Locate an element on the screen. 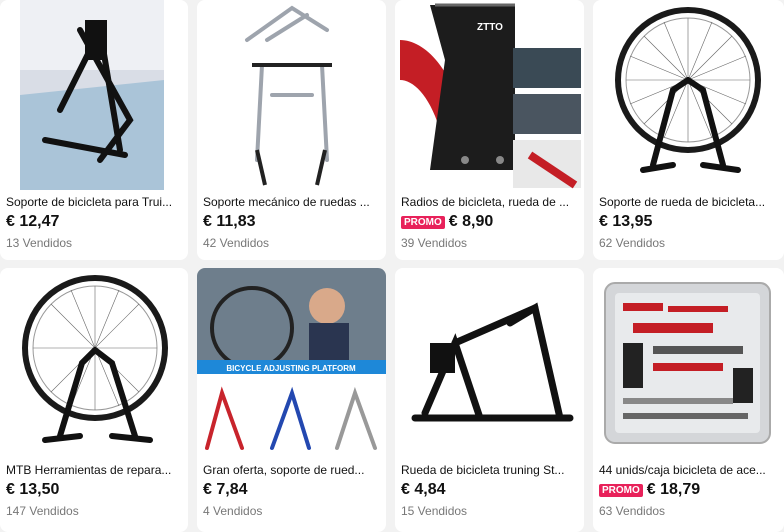 The height and width of the screenshot is (532, 784). price-row: € 7,84 is located at coordinates (225, 490).